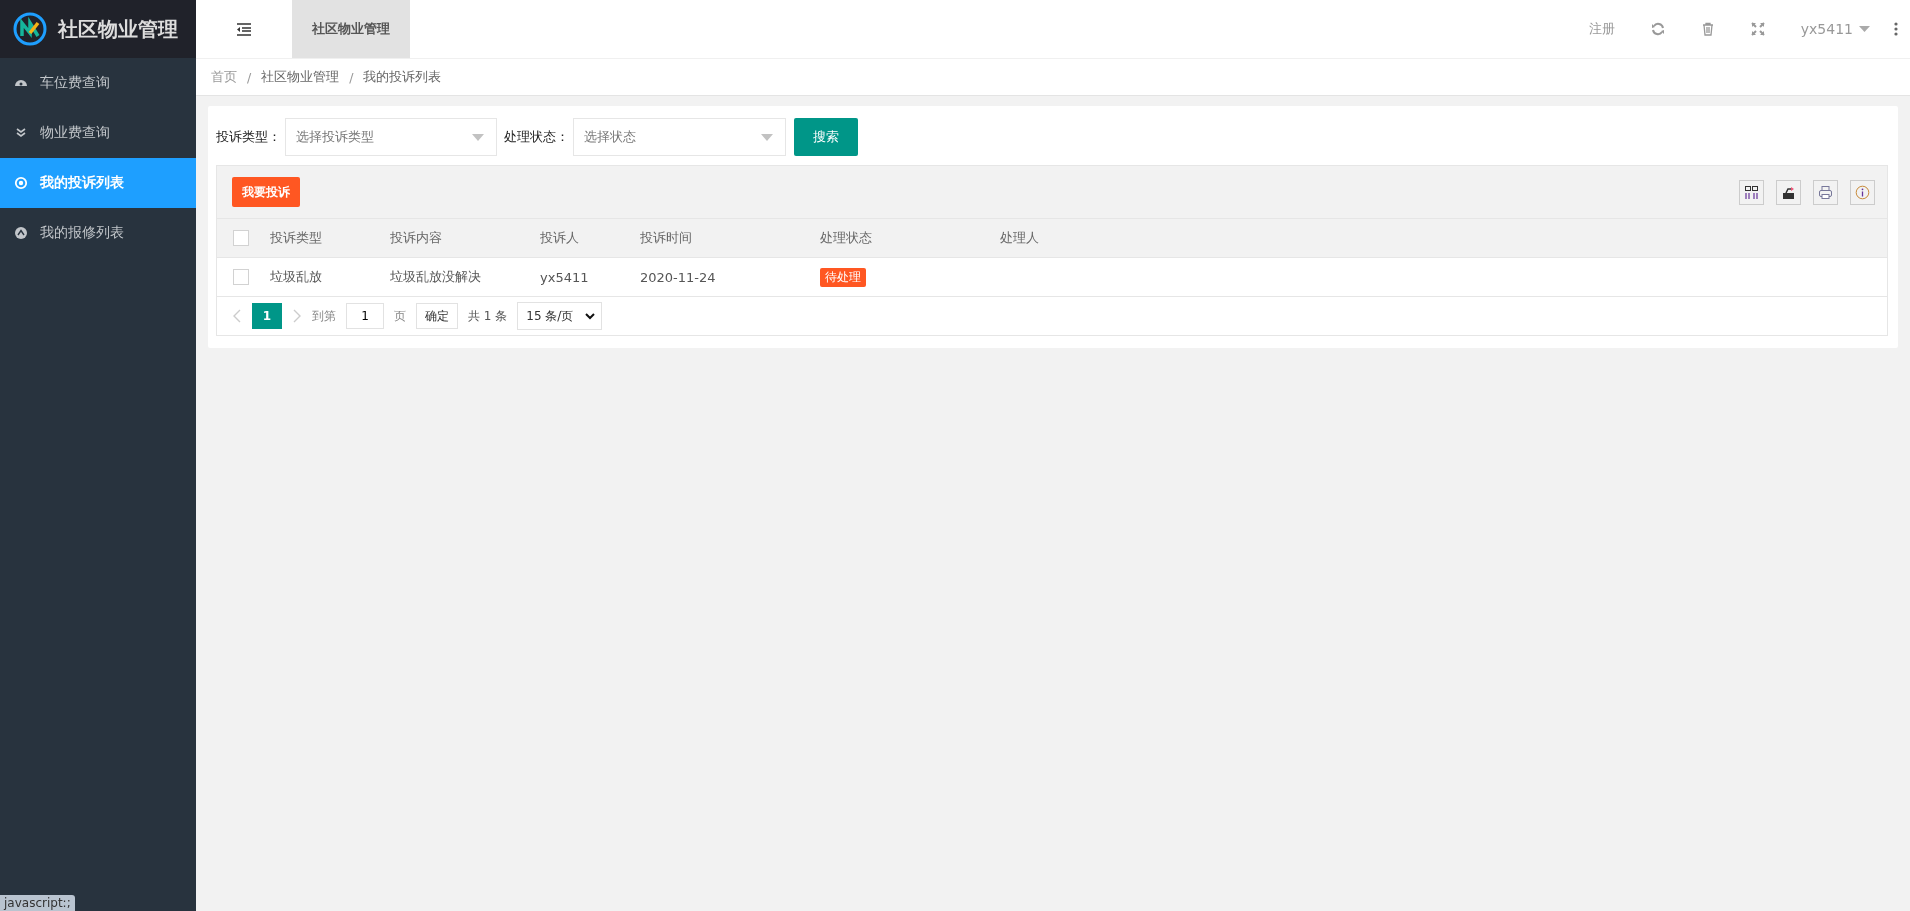 This screenshot has width=1910, height=911. What do you see at coordinates (666, 238) in the screenshot?
I see `column-header: 投诉时间` at bounding box center [666, 238].